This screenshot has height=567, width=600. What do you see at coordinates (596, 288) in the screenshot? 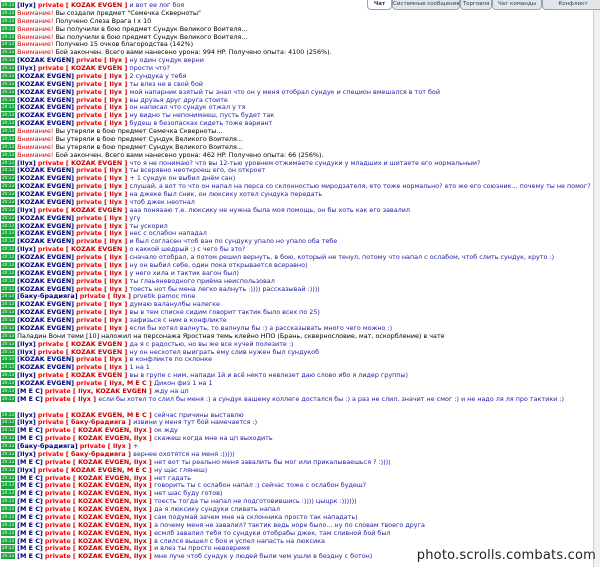
I see `chat-scrollbar` at bounding box center [596, 288].